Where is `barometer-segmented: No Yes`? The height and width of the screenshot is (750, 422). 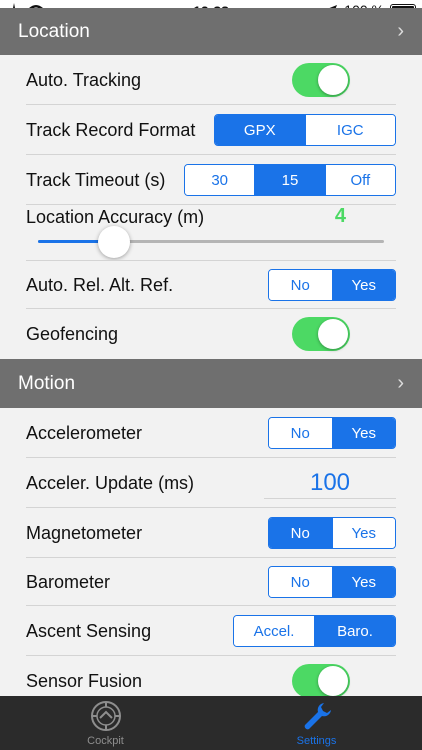 barometer-segmented: No Yes is located at coordinates (332, 582).